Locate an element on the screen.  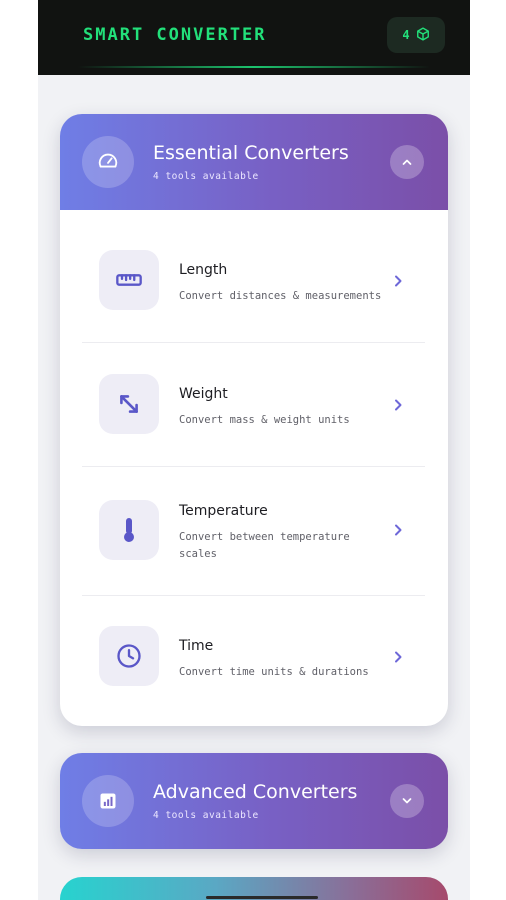
tool-count-badge: 4 is located at coordinates (416, 35).